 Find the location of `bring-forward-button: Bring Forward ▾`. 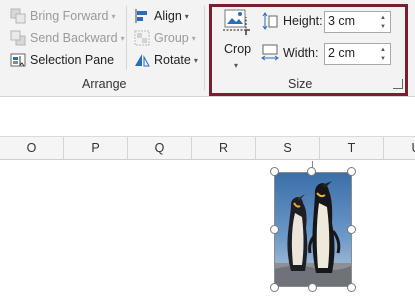

bring-forward-button: Bring Forward ▾ is located at coordinates (63, 16).